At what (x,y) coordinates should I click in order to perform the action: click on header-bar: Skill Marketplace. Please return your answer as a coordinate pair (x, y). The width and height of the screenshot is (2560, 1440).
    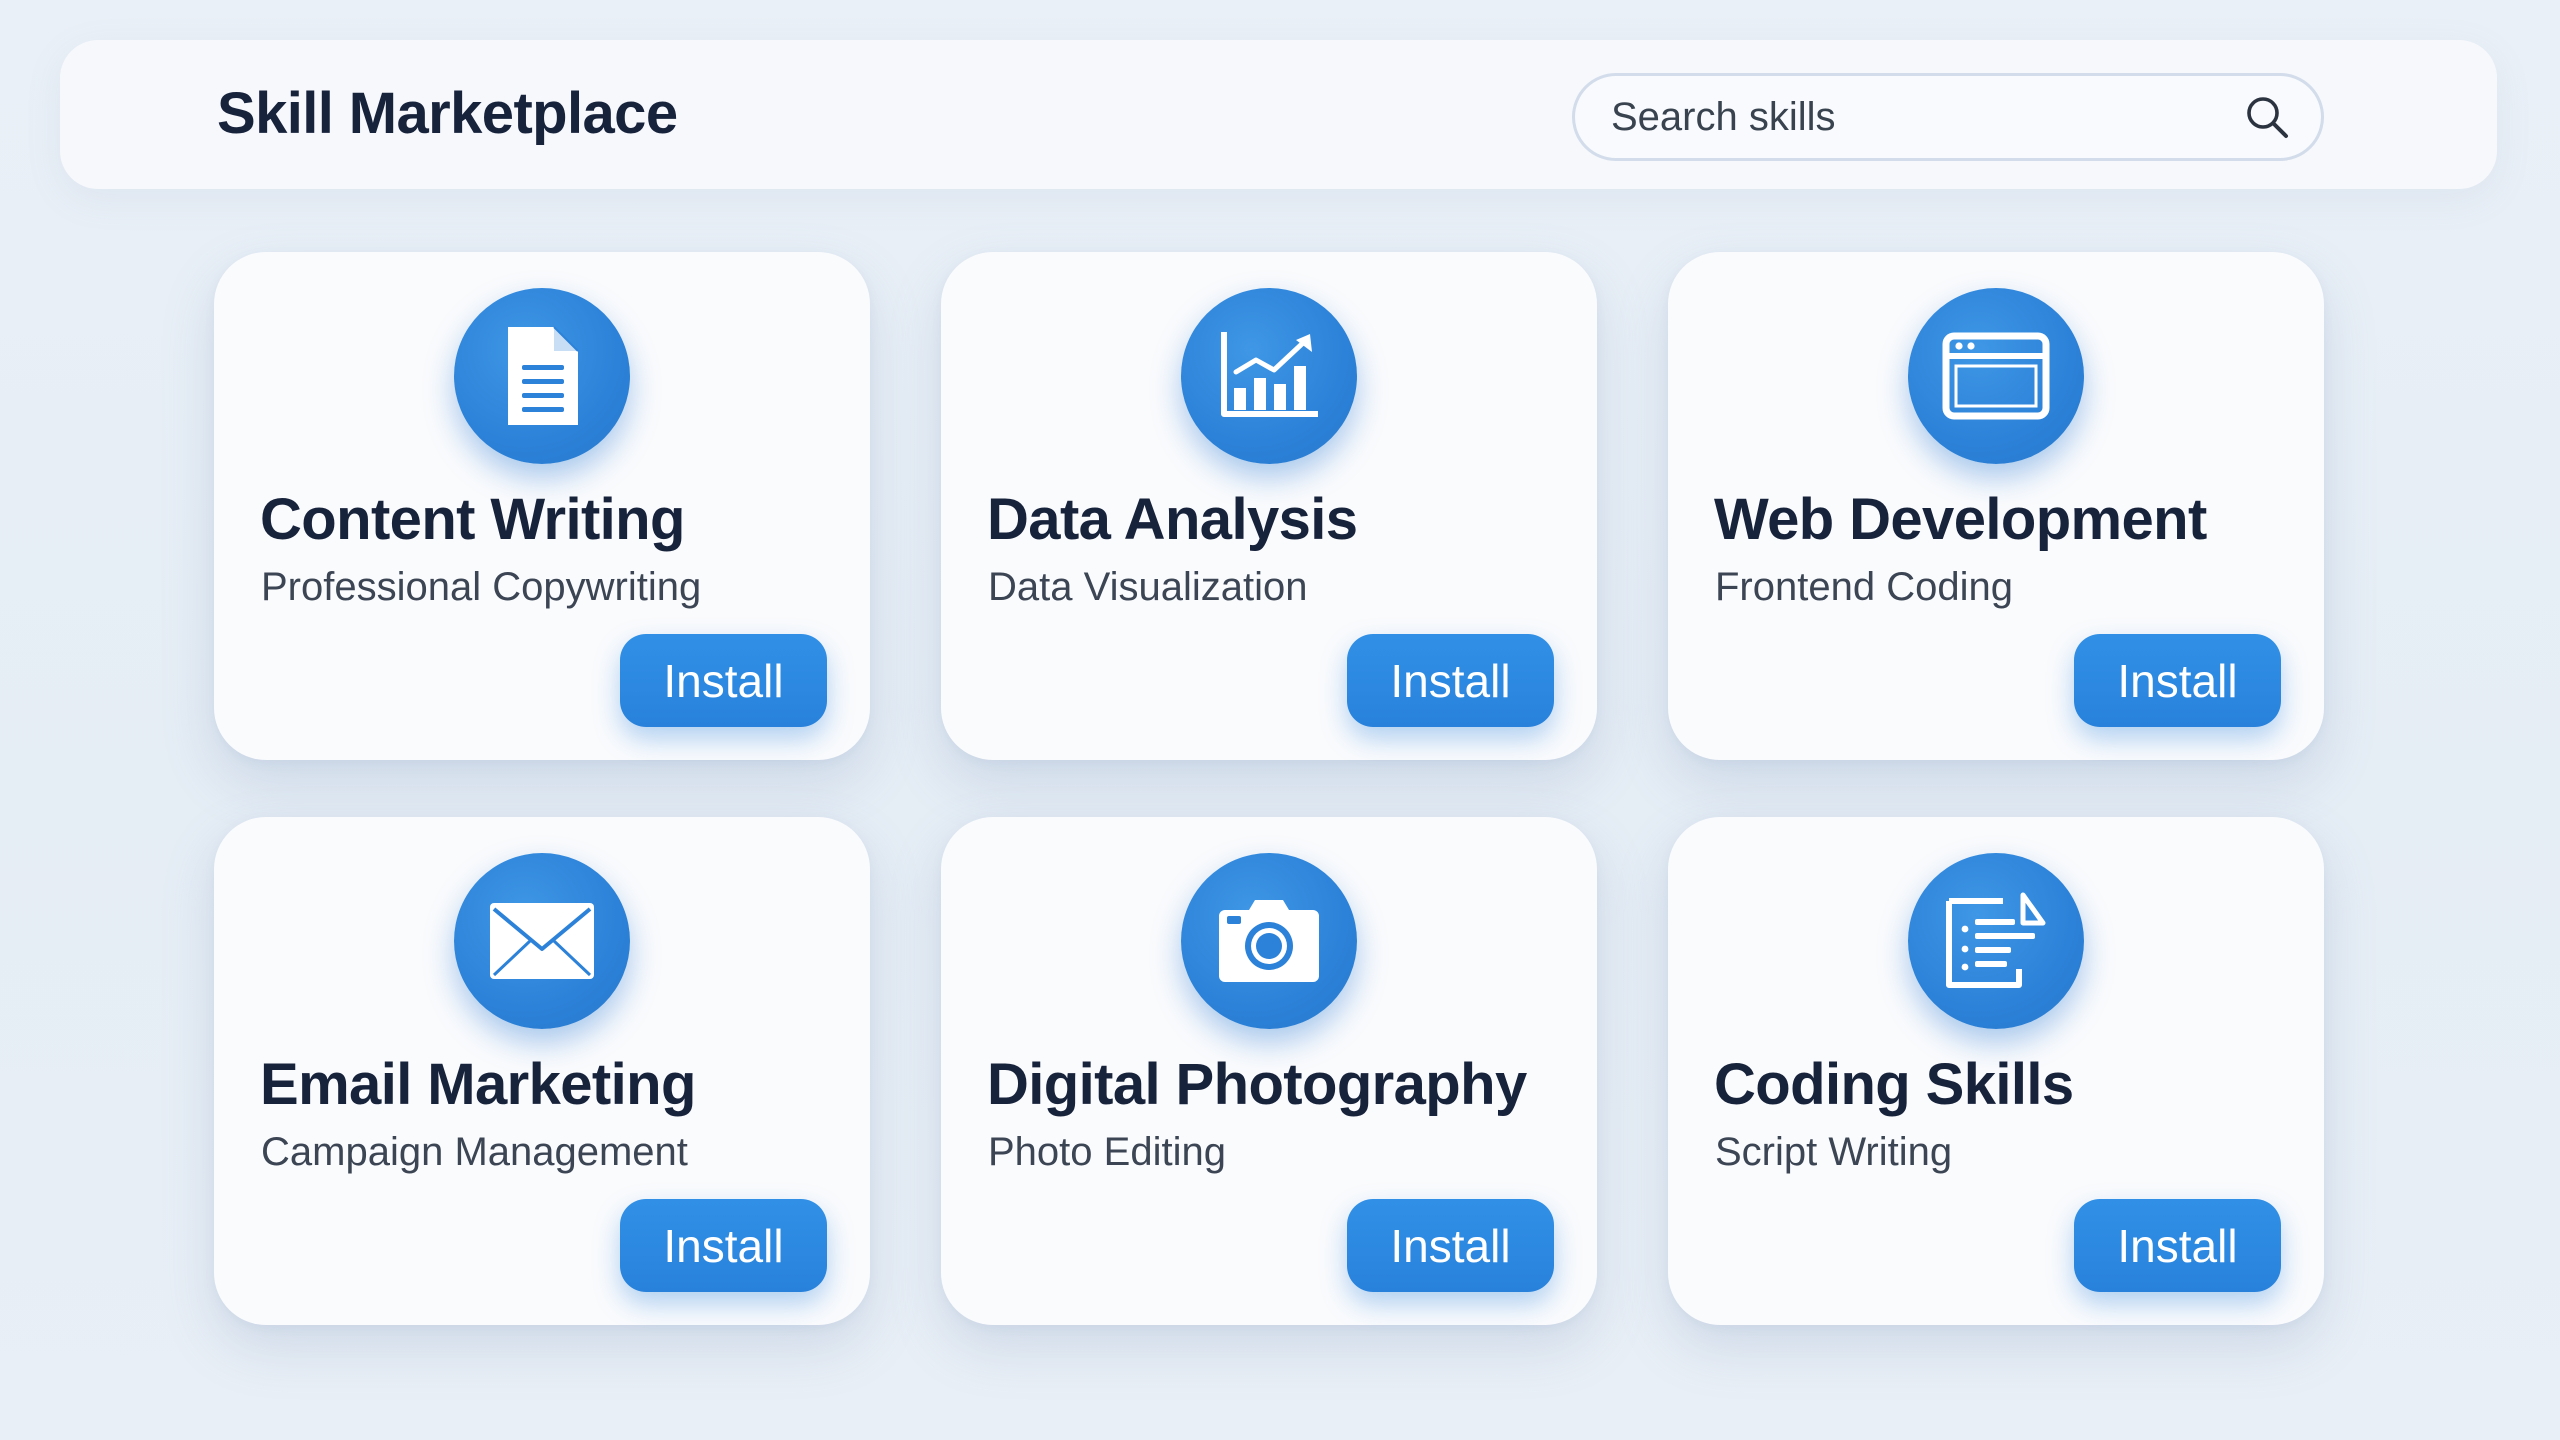
    Looking at the image, I should click on (1278, 114).